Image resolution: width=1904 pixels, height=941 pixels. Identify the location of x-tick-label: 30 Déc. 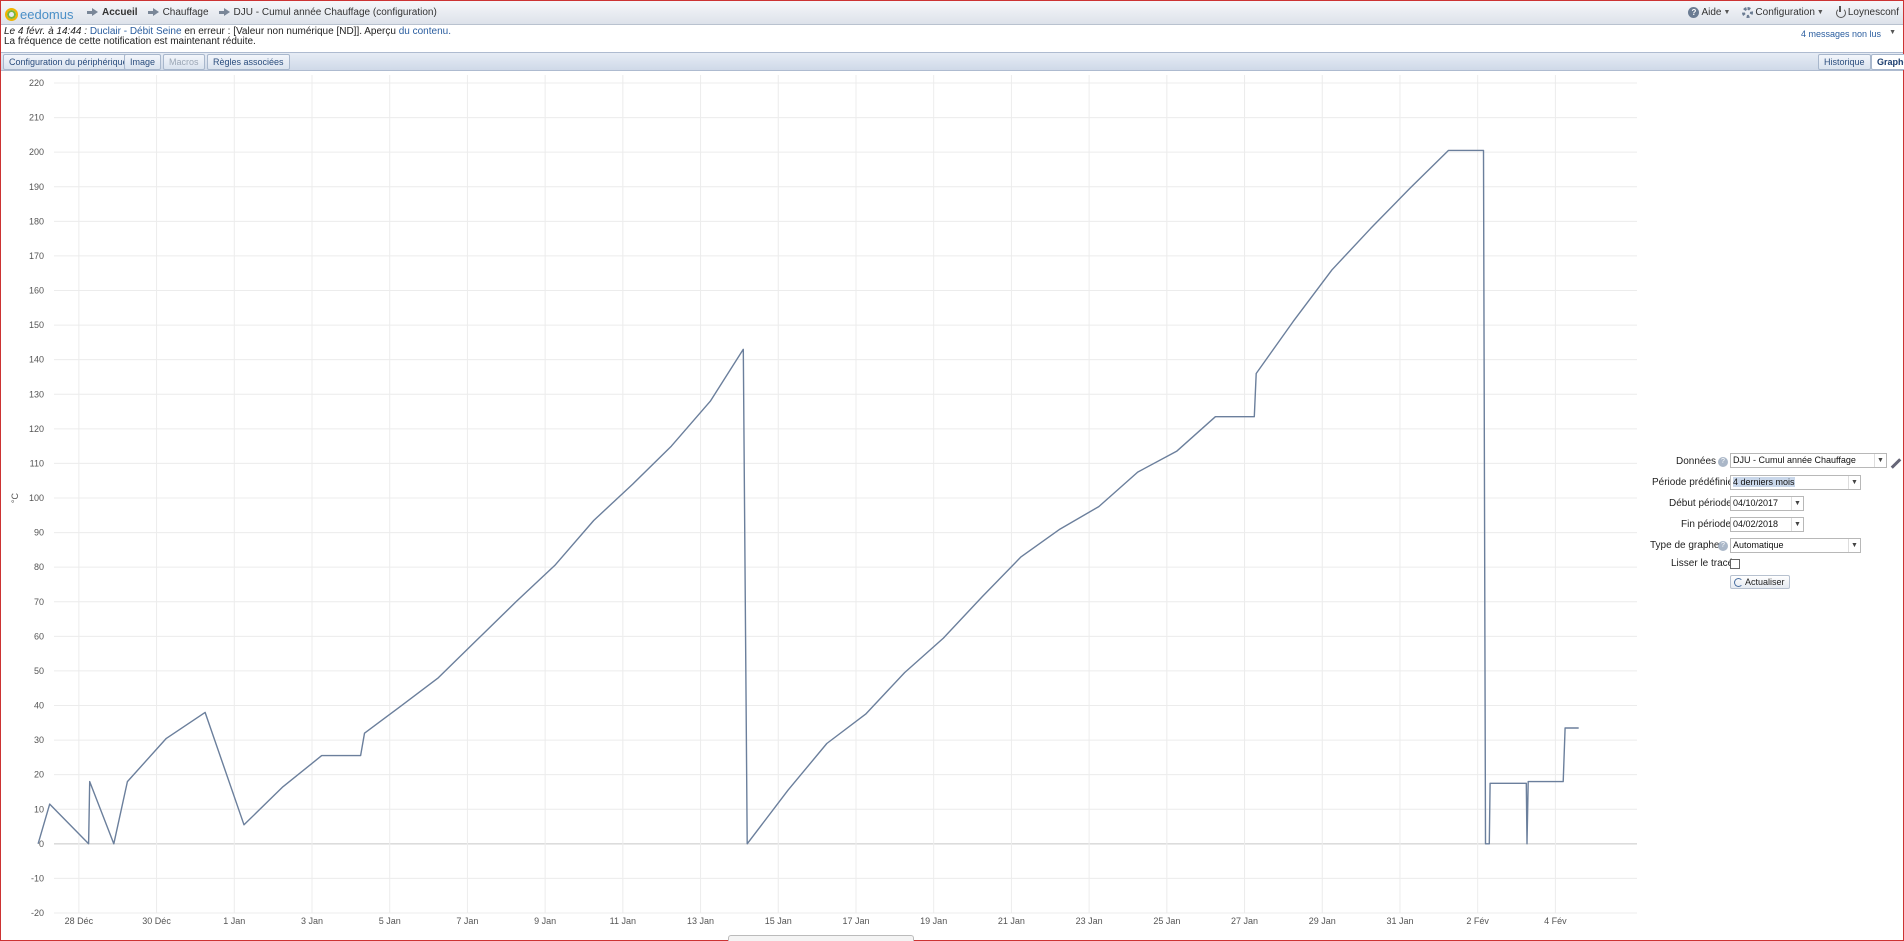
(156, 921).